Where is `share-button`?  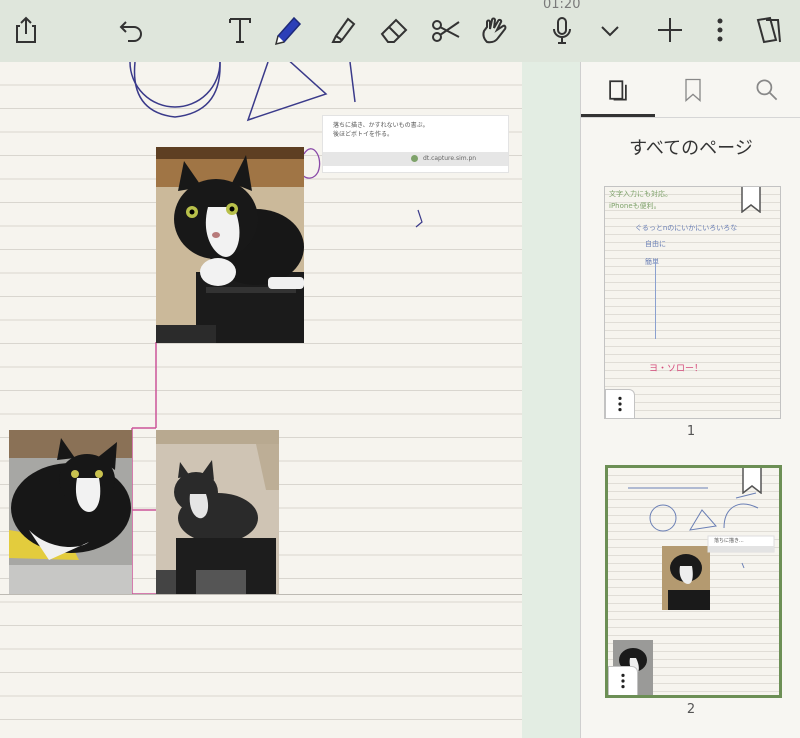
share-button is located at coordinates (26, 30).